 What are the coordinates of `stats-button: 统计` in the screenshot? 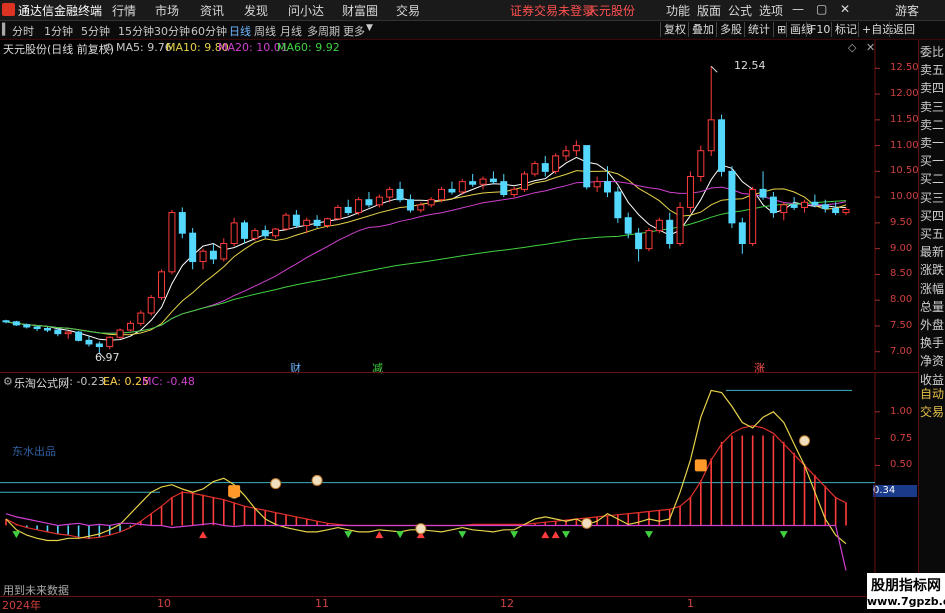 It's located at (758, 29).